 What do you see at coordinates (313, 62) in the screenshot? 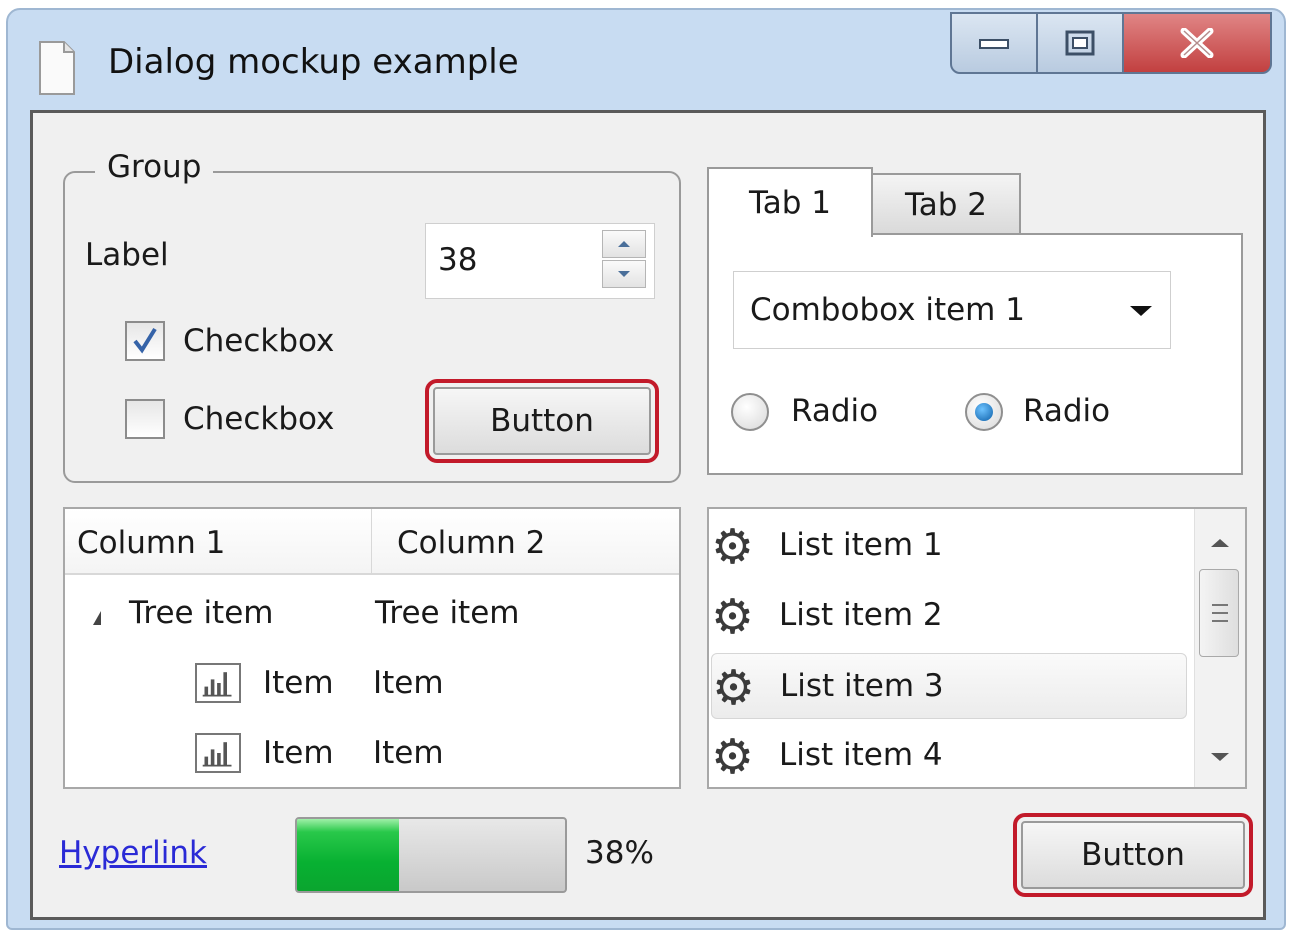
I see `window-title: Dialog mockup example` at bounding box center [313, 62].